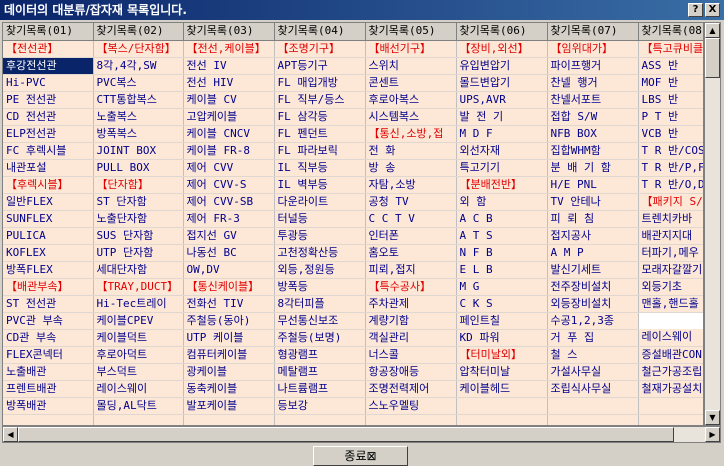  Describe the element at coordinates (670, 355) in the screenshot. I see `item-cell: 증설배관CON` at that location.